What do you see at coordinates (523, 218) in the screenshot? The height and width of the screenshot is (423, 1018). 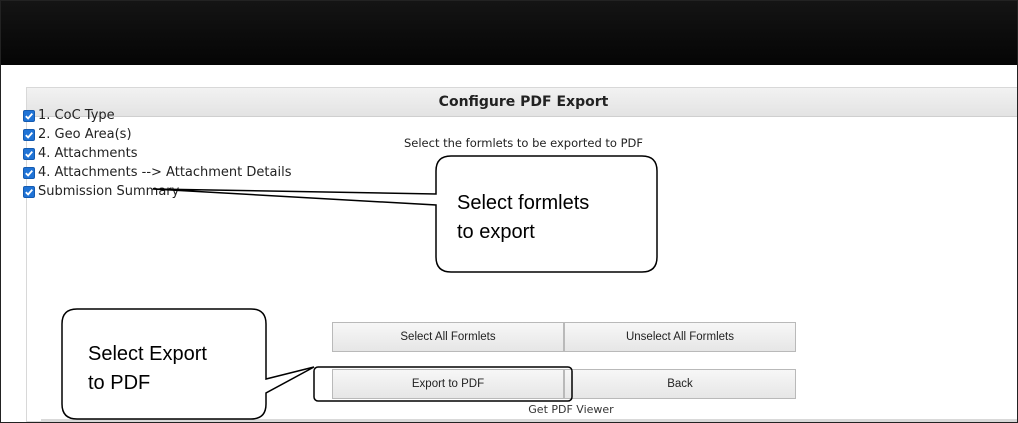 I see `callout-select-formlets-text: Select formlets to export` at bounding box center [523, 218].